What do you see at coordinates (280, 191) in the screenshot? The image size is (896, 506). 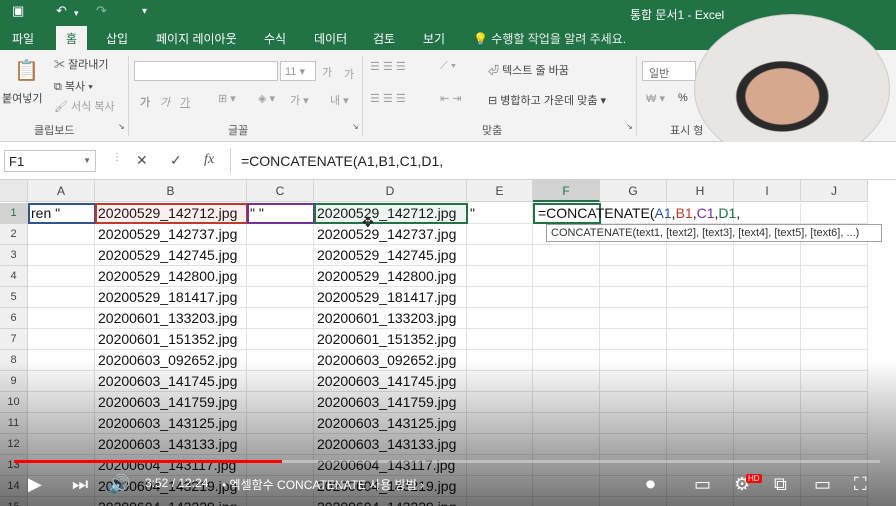 I see `column-header-c: C` at bounding box center [280, 191].